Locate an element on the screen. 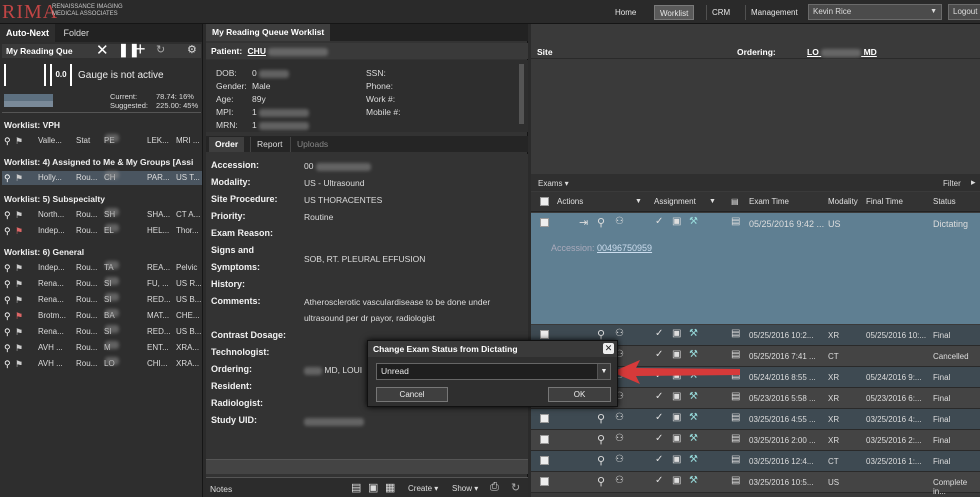  worklist-header: Worklist: VPH is located at coordinates (102, 125).